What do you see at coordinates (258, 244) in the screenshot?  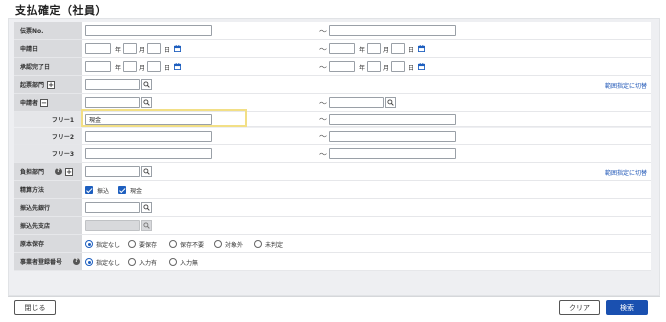 I see `radio-genpon-mihantei` at bounding box center [258, 244].